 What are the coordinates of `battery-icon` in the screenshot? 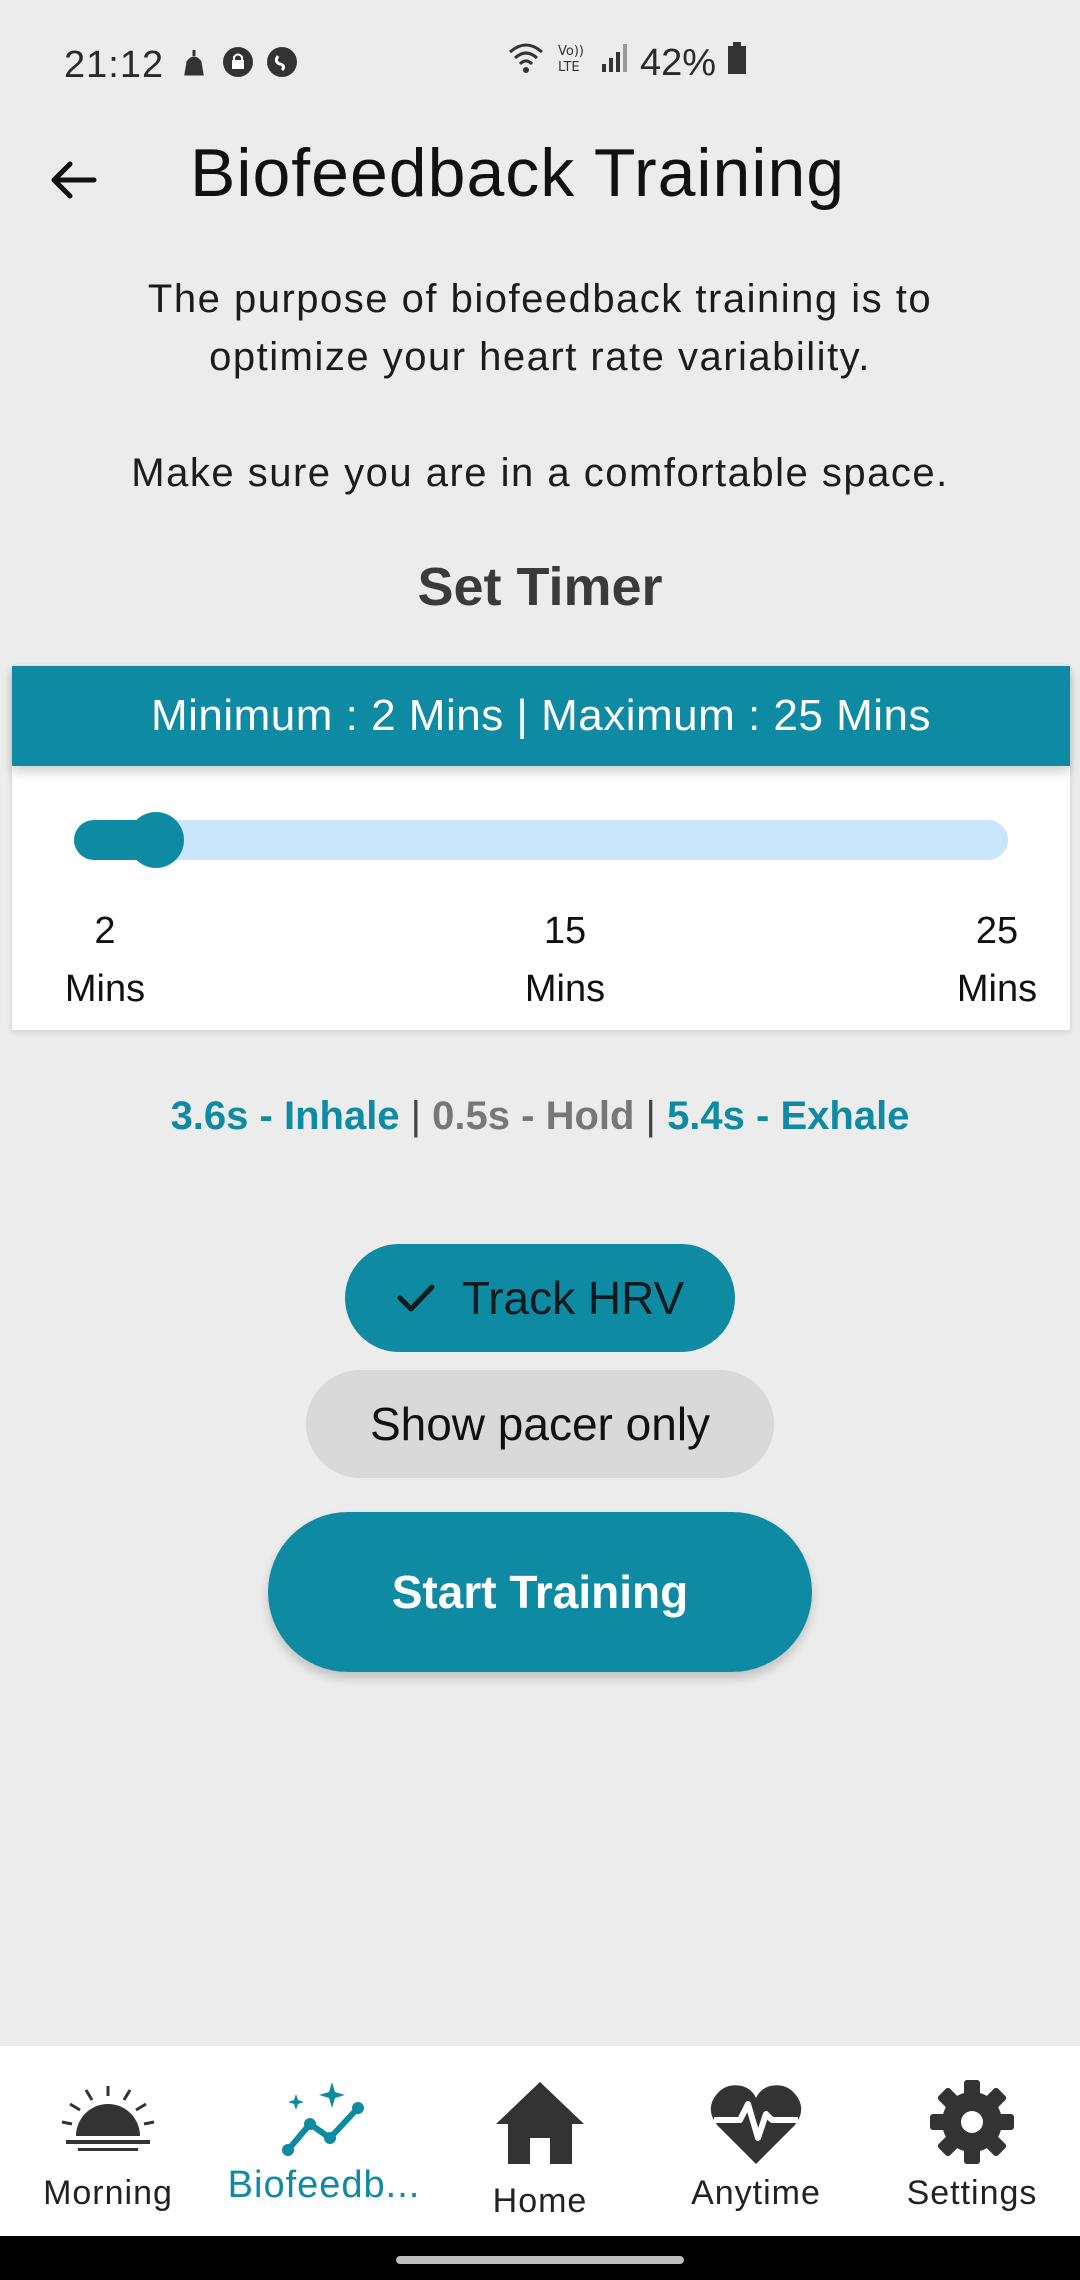 It's located at (737, 63).